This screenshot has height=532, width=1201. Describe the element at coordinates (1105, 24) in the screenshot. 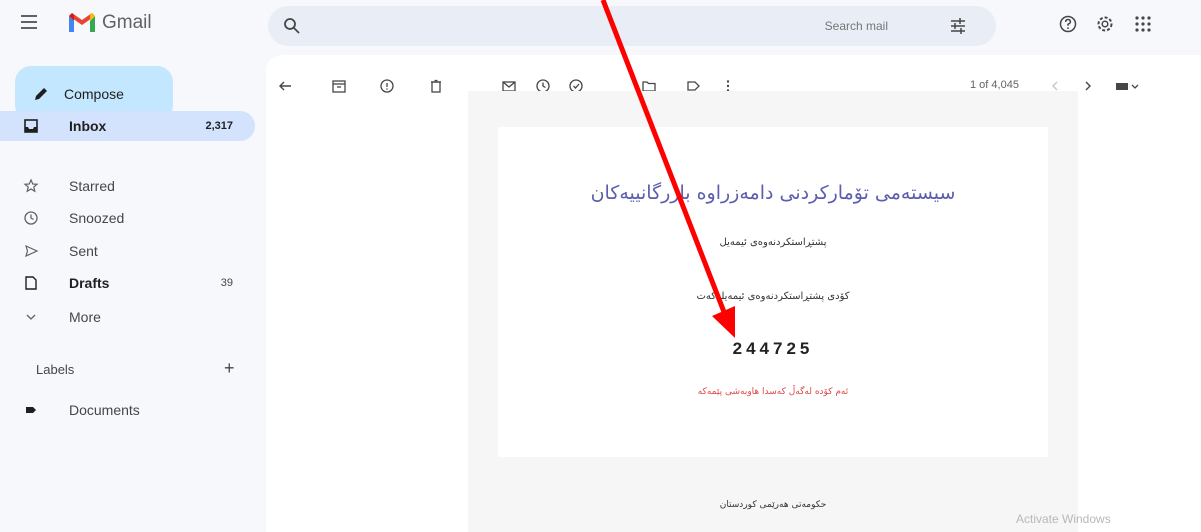

I see `settings-icon` at that location.